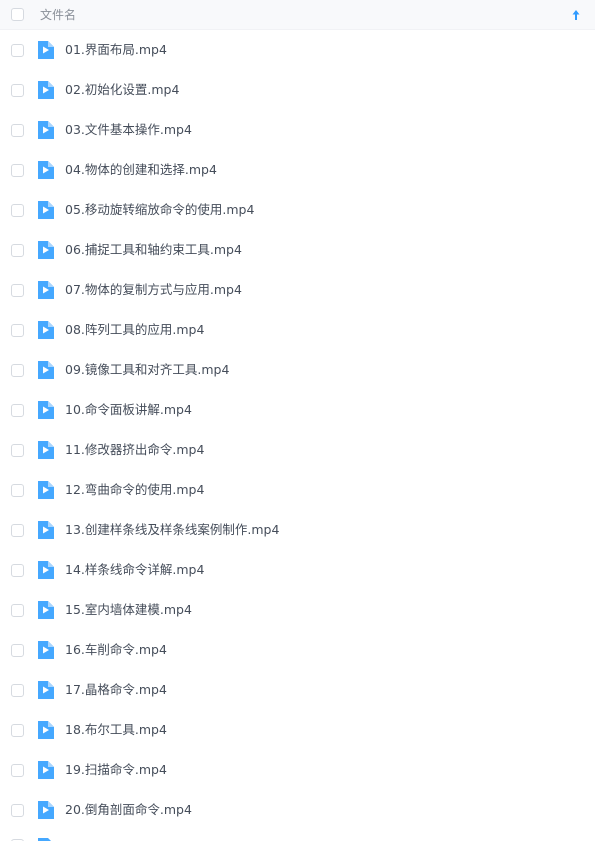 The width and height of the screenshot is (595, 841). Describe the element at coordinates (128, 610) in the screenshot. I see `file-name-link: 15.室内墙体建模.mp4` at that location.